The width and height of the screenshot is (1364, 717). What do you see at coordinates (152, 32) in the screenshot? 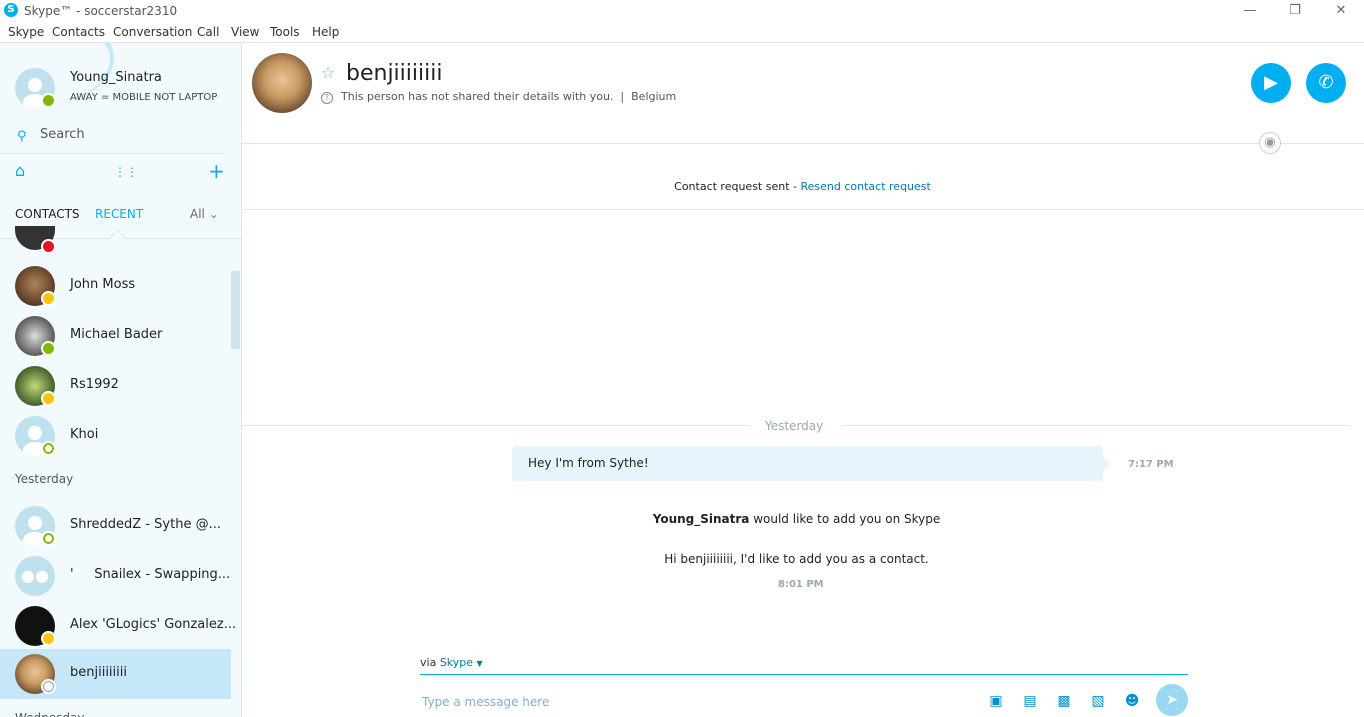
I see `menu-conversation: Conversation` at bounding box center [152, 32].